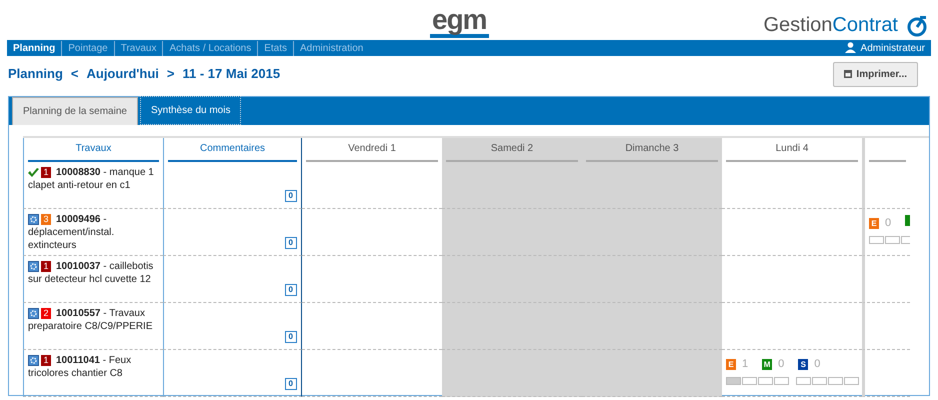 Image resolution: width=938 pixels, height=400 pixels. I want to click on user-name: Administrateur, so click(892, 48).